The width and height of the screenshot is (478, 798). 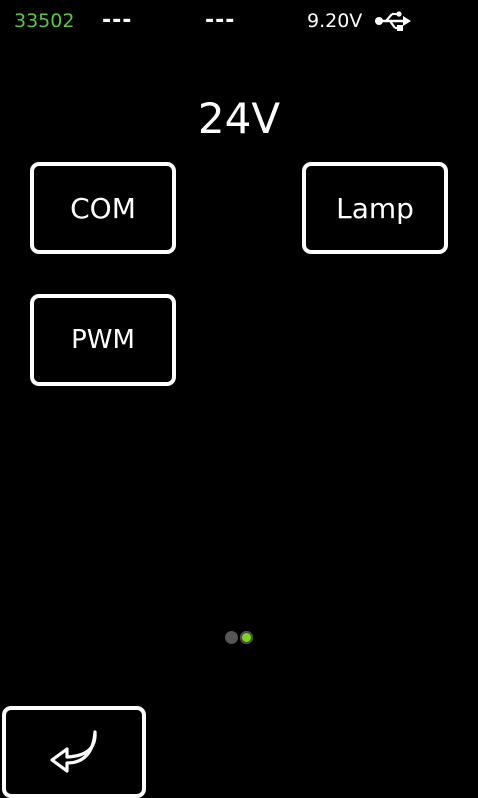 I want to click on page-title: 24V, so click(x=239, y=118).